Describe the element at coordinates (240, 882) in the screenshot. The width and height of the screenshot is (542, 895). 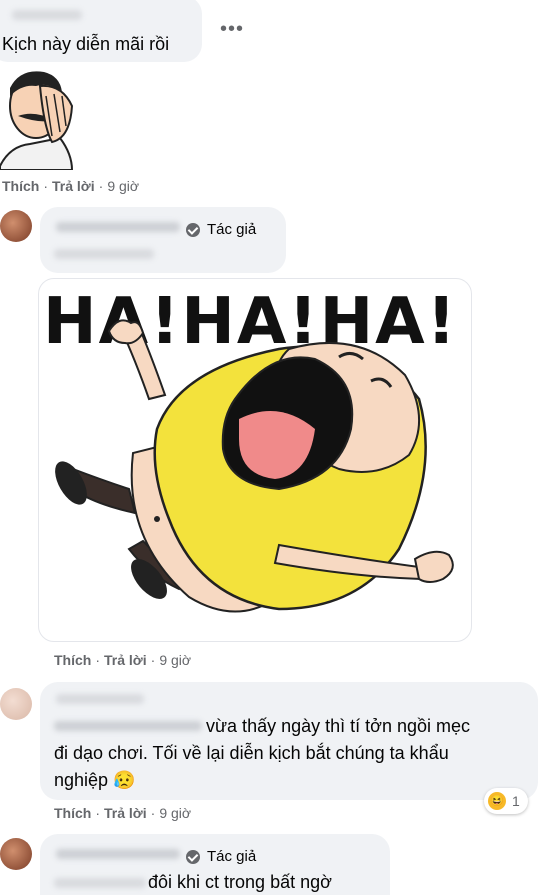
I see `comment-text-4: đôi khi ct trong bất ngờ` at that location.